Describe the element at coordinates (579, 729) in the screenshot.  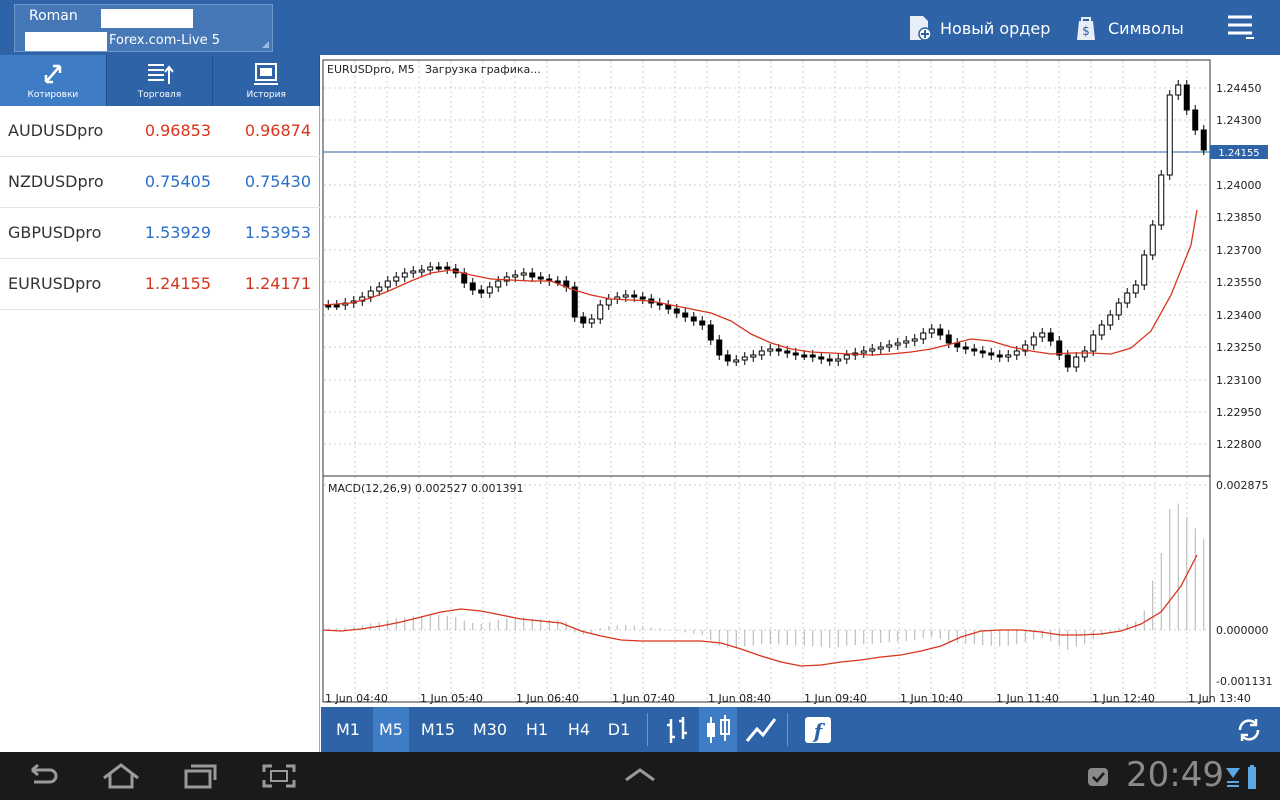
I see `timeframe-h4-button: H4` at that location.